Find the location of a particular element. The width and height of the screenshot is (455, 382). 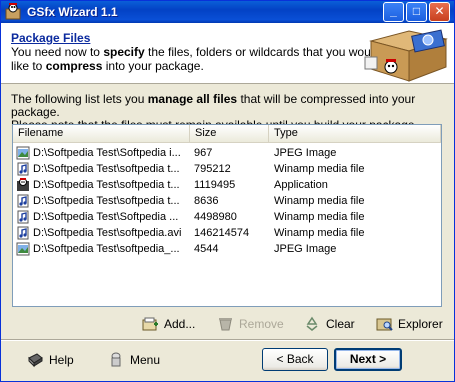

recycle-icon is located at coordinates (312, 323).